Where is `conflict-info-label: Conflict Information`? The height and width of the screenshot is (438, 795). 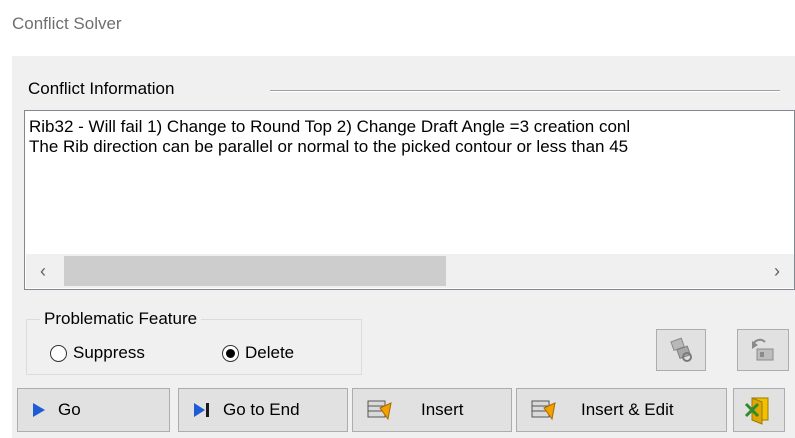 conflict-info-label: Conflict Information is located at coordinates (101, 88).